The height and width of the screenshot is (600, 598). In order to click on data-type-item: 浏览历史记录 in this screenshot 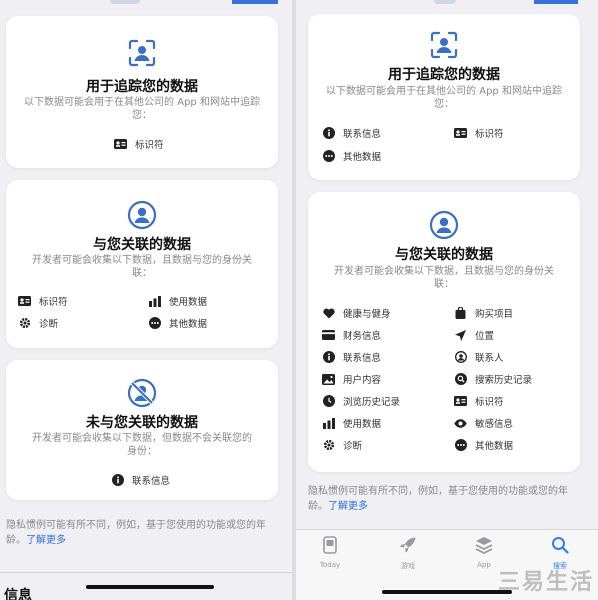, I will do `click(361, 401)`.